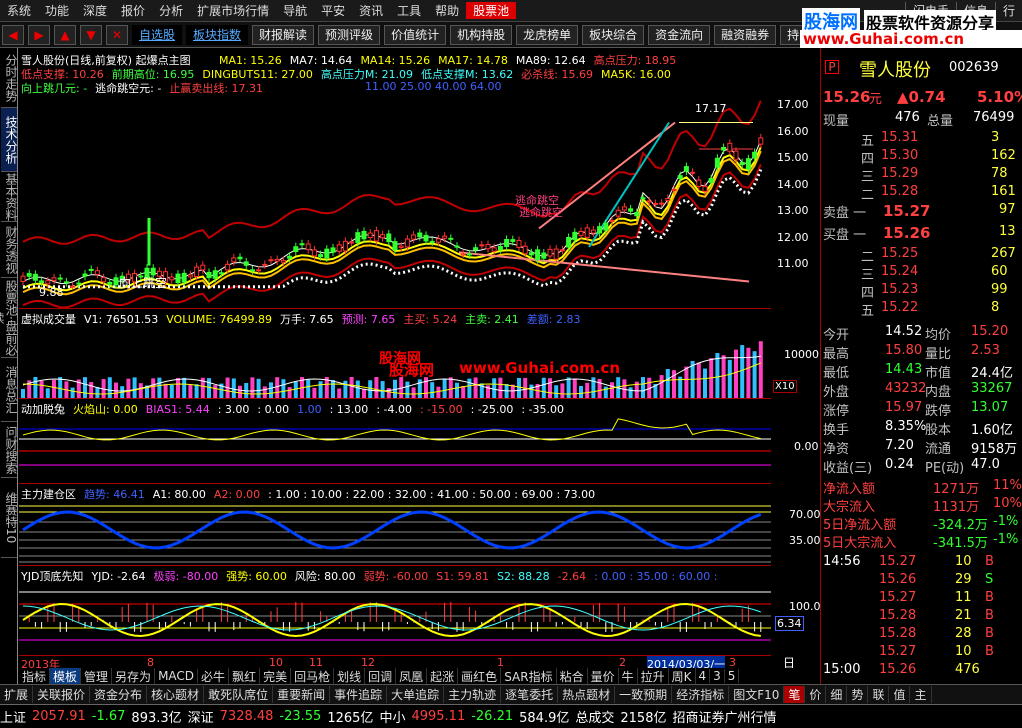 This screenshot has width=1022, height=728. I want to click on indicator-tab-7: 完美, so click(276, 676).